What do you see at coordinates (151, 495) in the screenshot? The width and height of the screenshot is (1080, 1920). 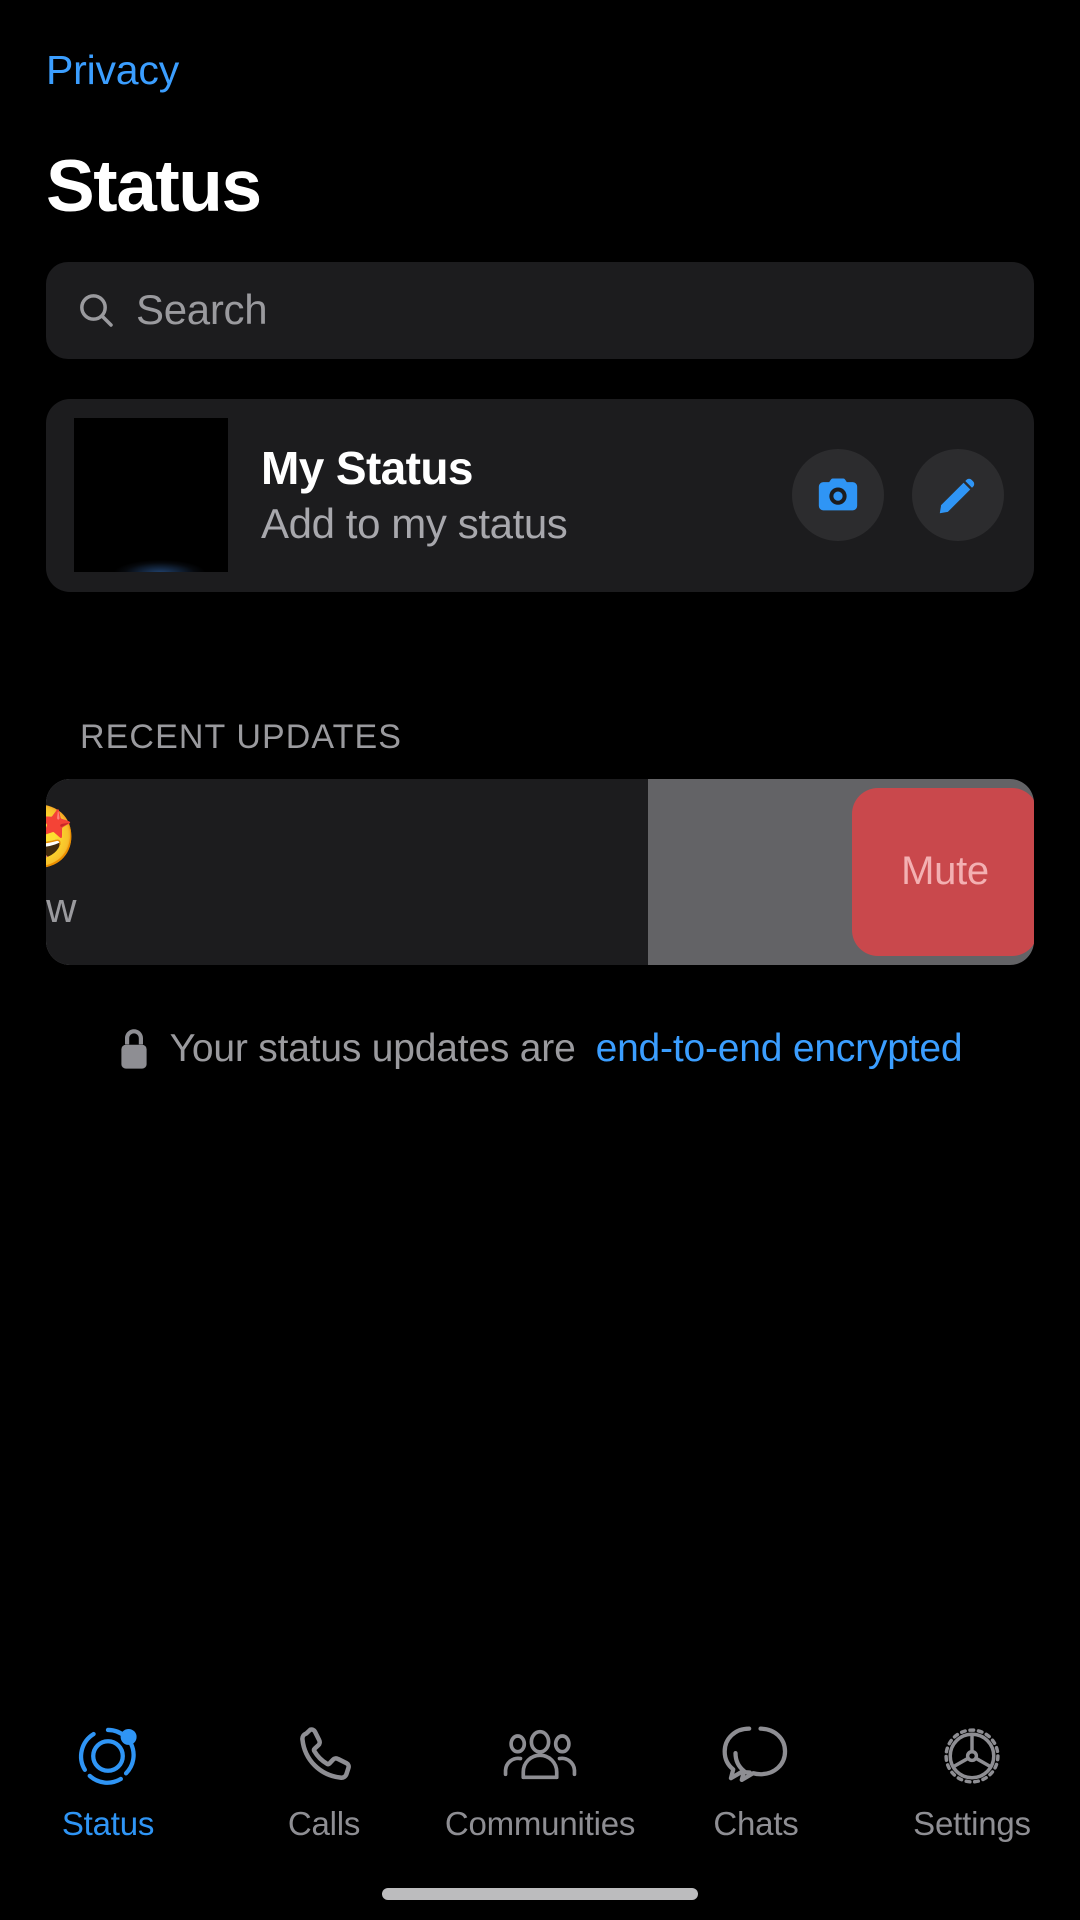 I see `avatar` at bounding box center [151, 495].